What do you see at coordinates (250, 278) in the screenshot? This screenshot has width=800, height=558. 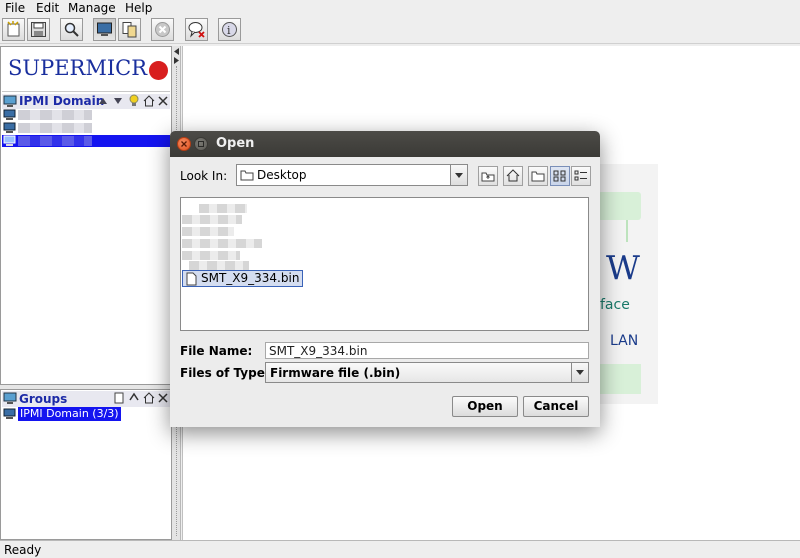 I see `selected-file-name: SMT_X9_334.bin` at bounding box center [250, 278].